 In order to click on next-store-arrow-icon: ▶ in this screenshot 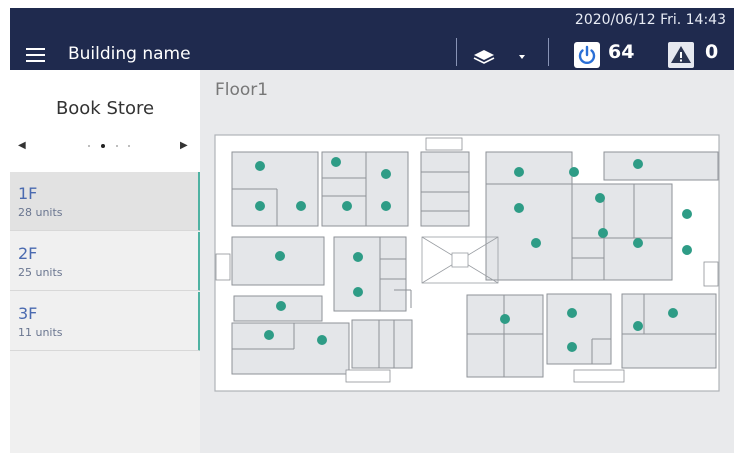, I will do `click(184, 145)`.